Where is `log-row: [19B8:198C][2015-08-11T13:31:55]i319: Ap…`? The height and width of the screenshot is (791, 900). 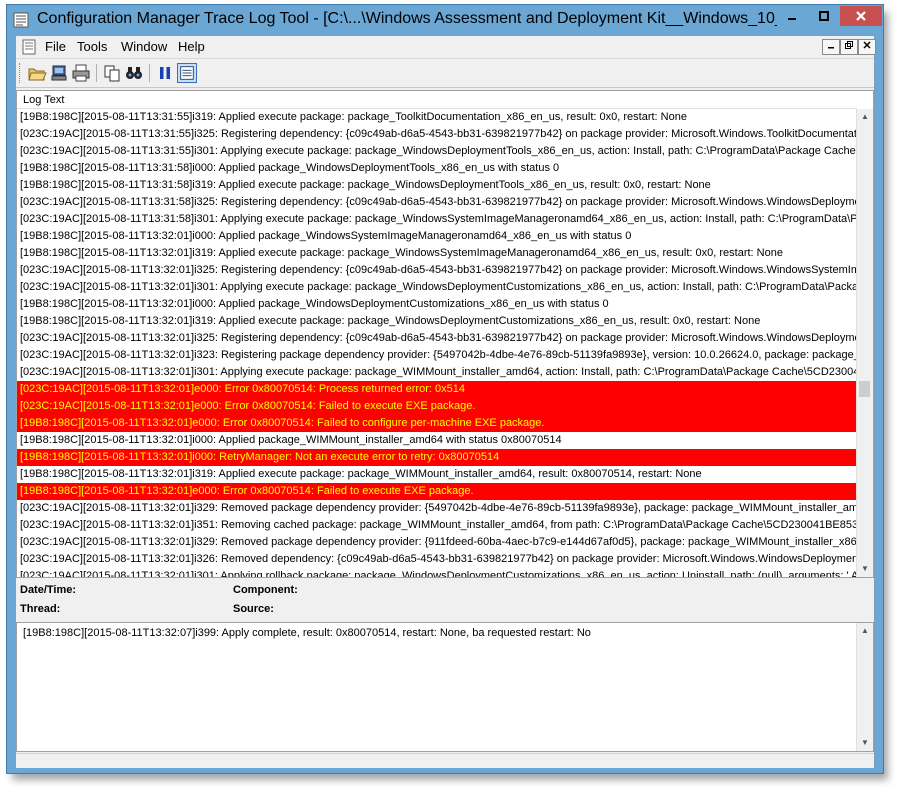 log-row: [19B8:198C][2015-08-11T13:31:55]i319: Ap… is located at coordinates (437, 117).